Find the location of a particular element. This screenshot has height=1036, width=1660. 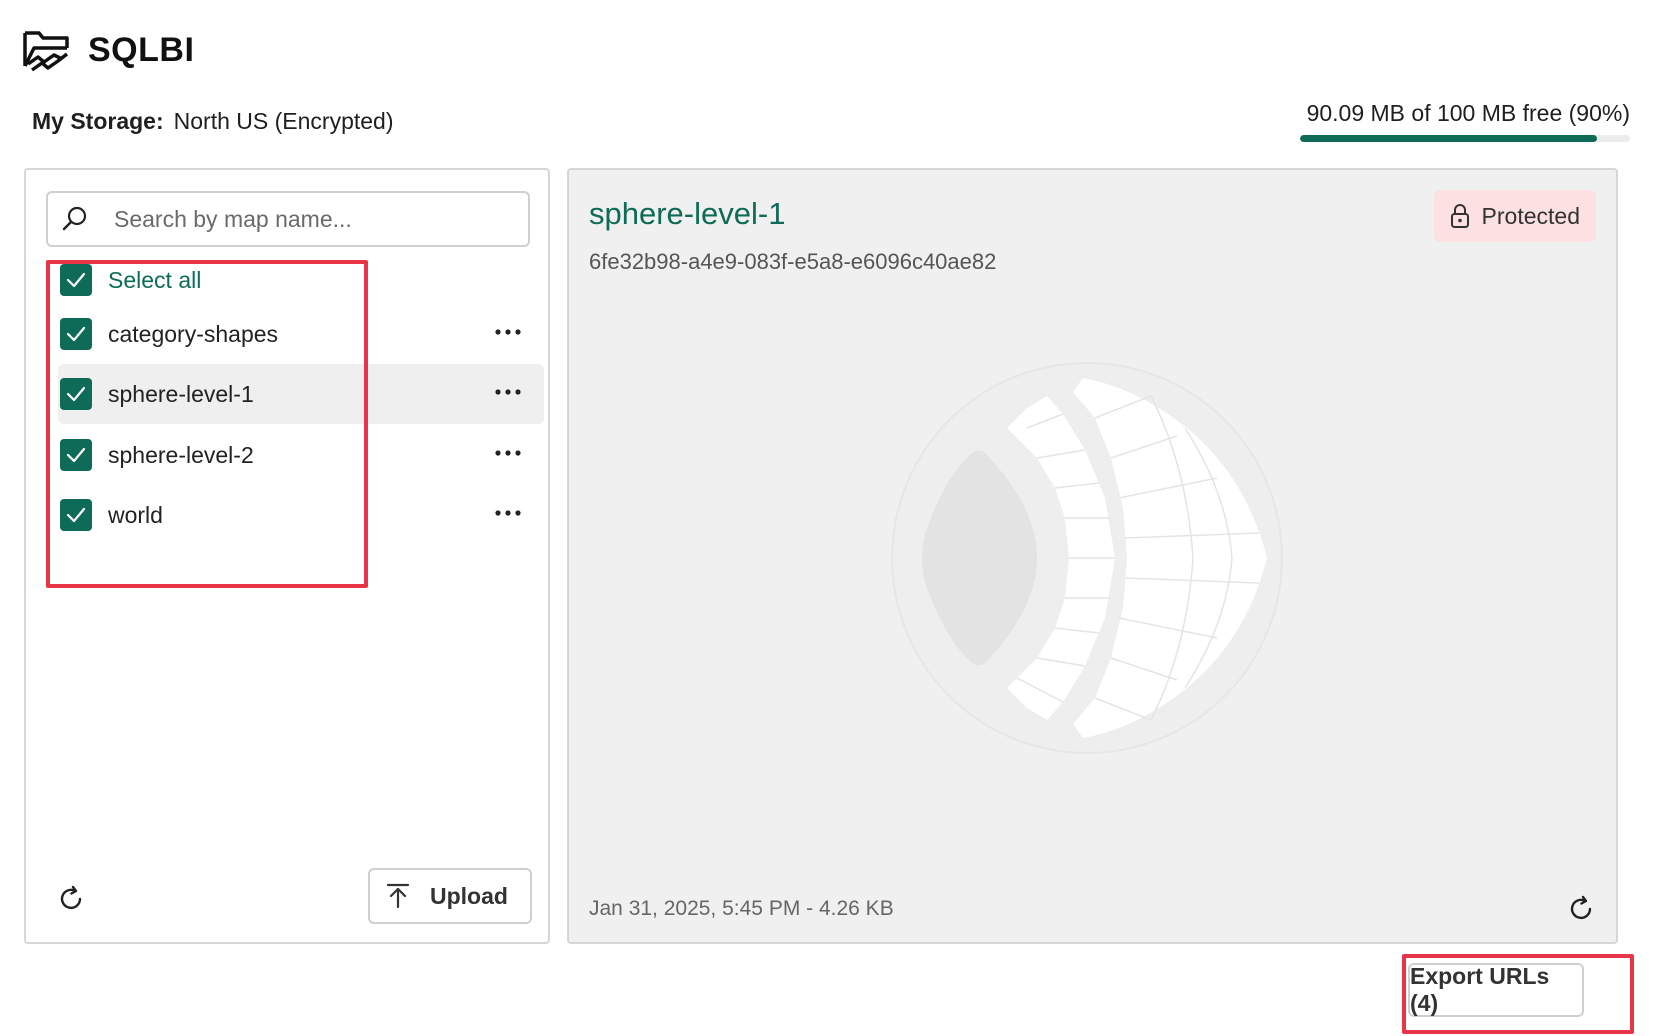

item-label: world is located at coordinates (135, 514).